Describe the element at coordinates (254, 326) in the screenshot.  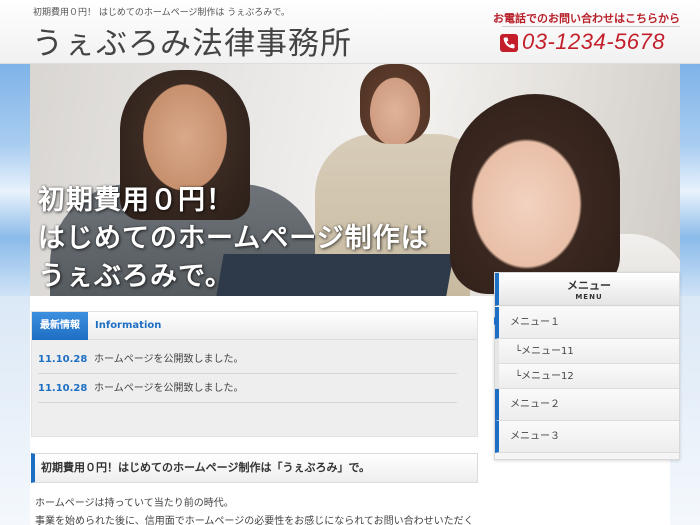
I see `news-header: 最新情報 Information` at that location.